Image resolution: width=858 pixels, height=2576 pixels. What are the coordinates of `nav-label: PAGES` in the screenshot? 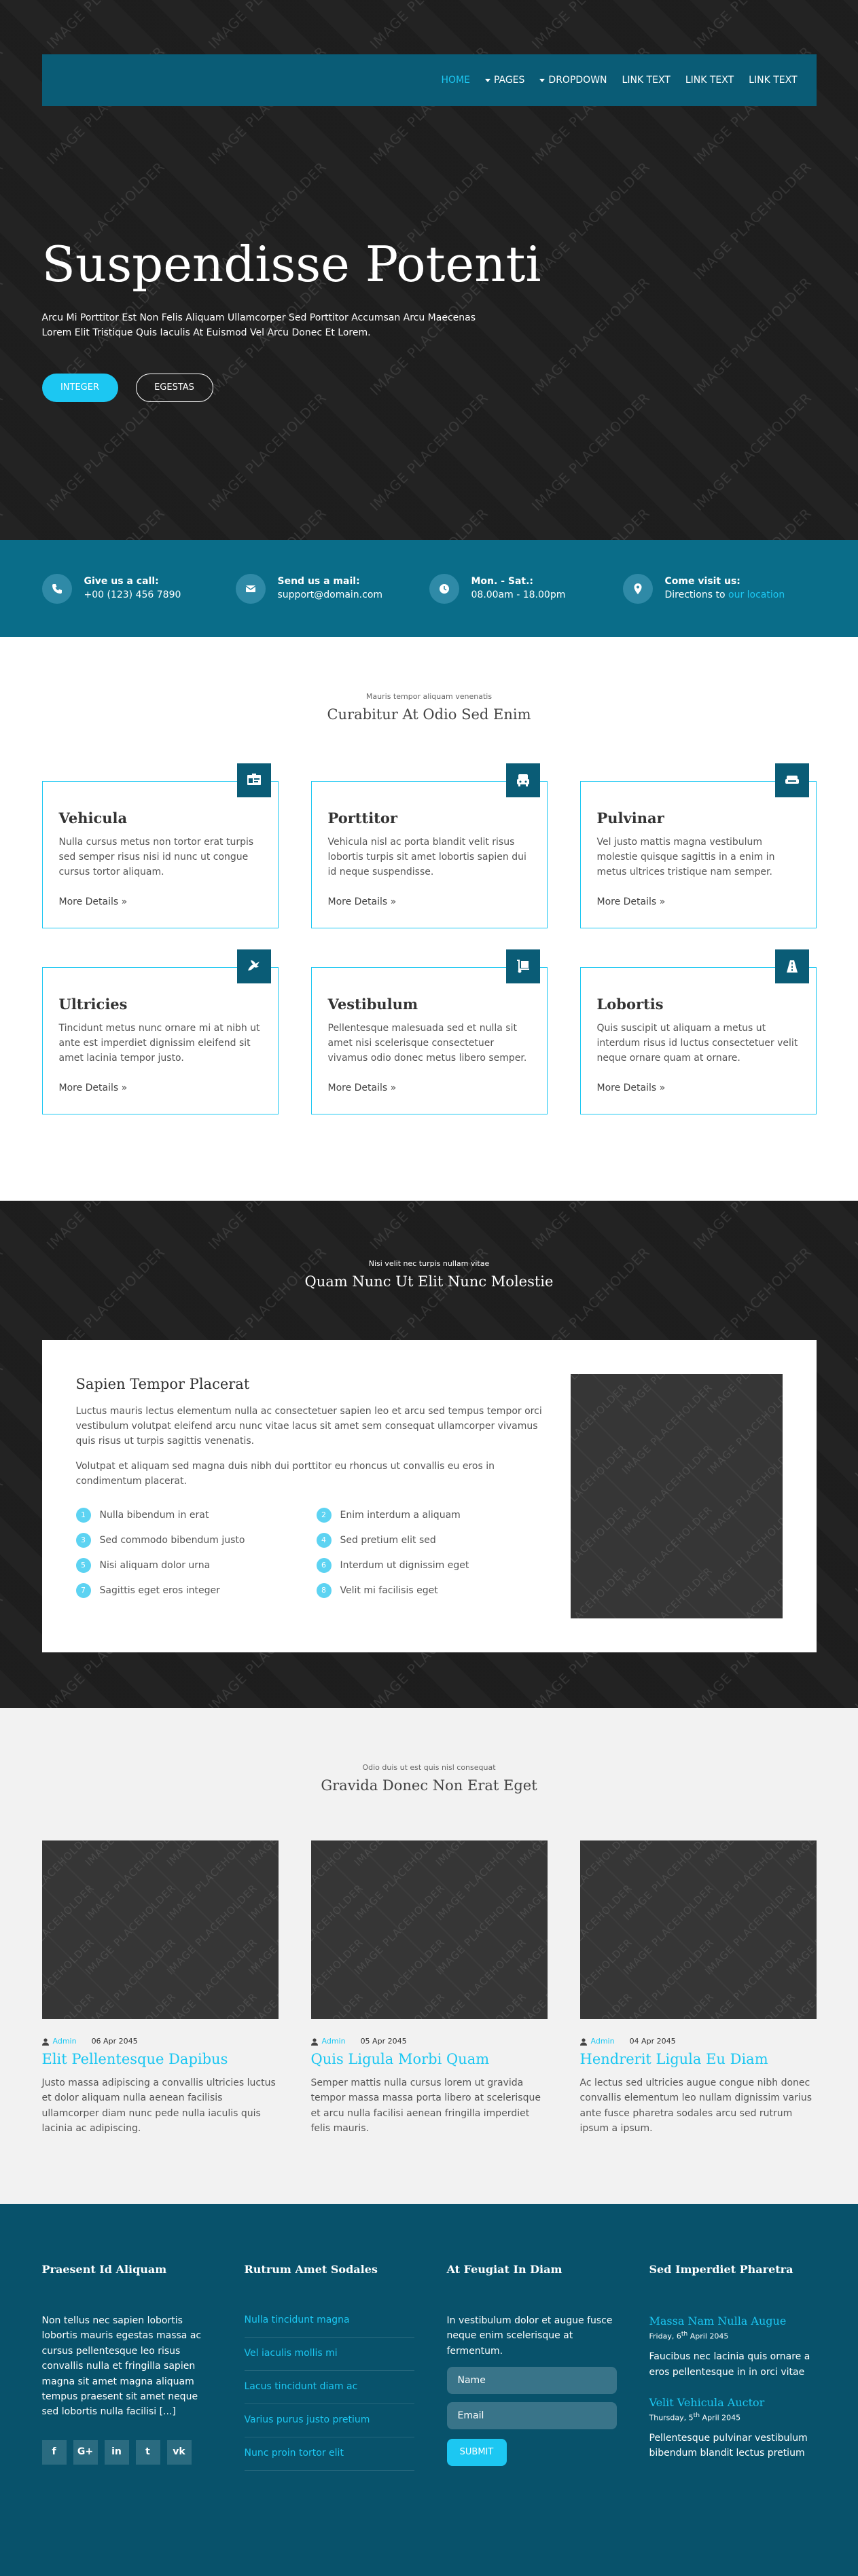 It's located at (509, 80).